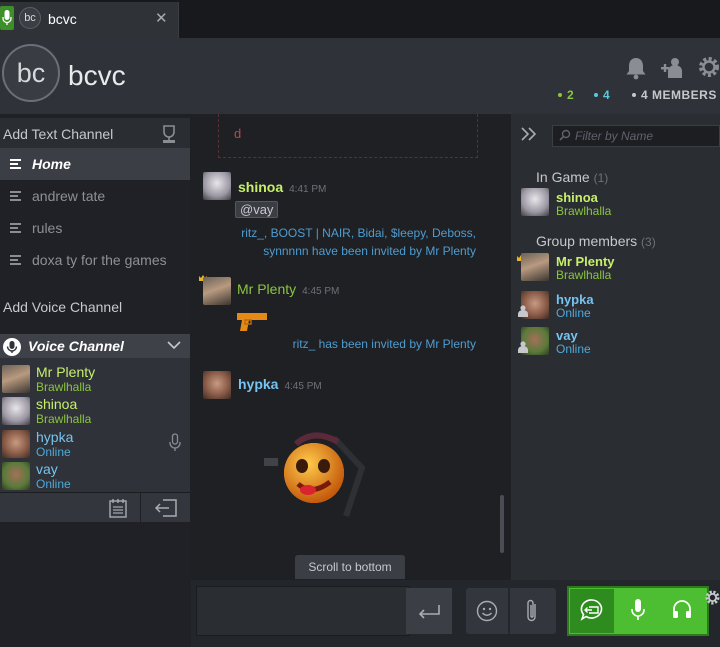  Describe the element at coordinates (674, 95) in the screenshot. I see `members-count: 4 MEMBERS` at that location.